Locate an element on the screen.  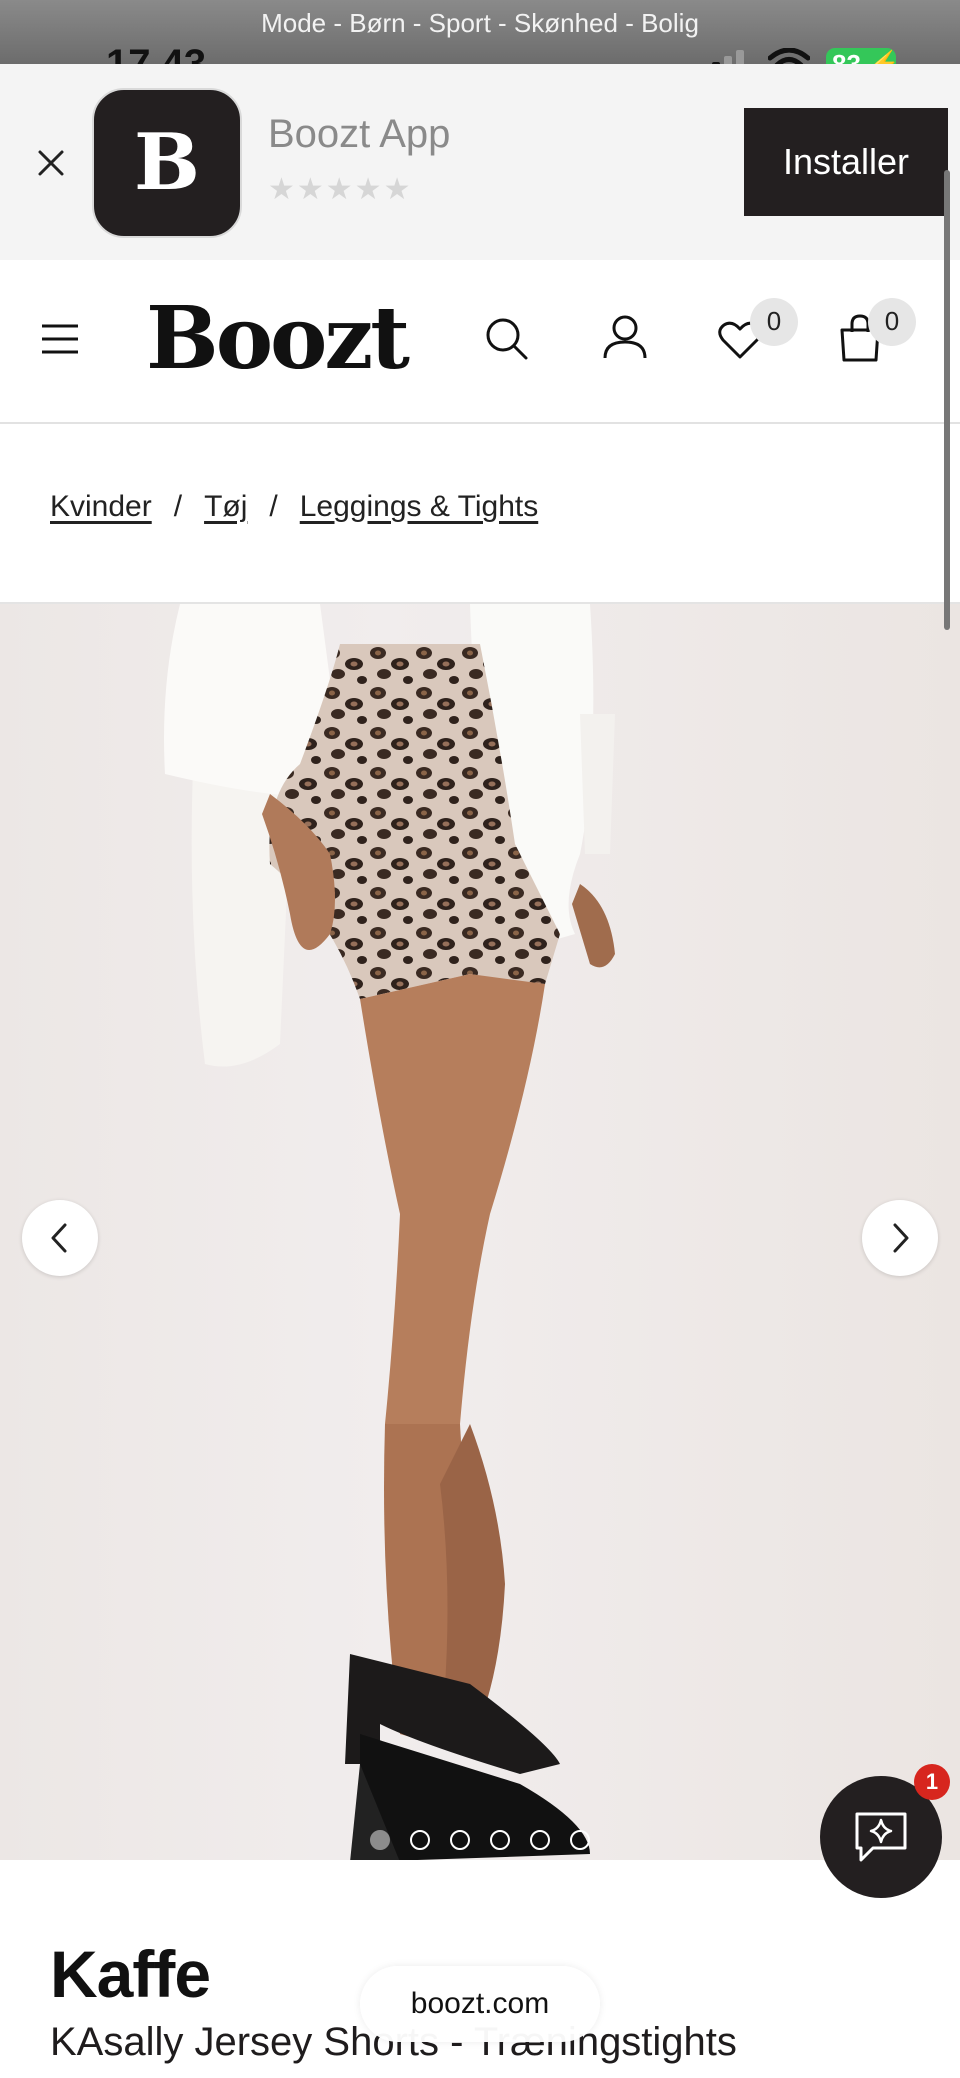
next-image-button is located at coordinates (900, 1238).